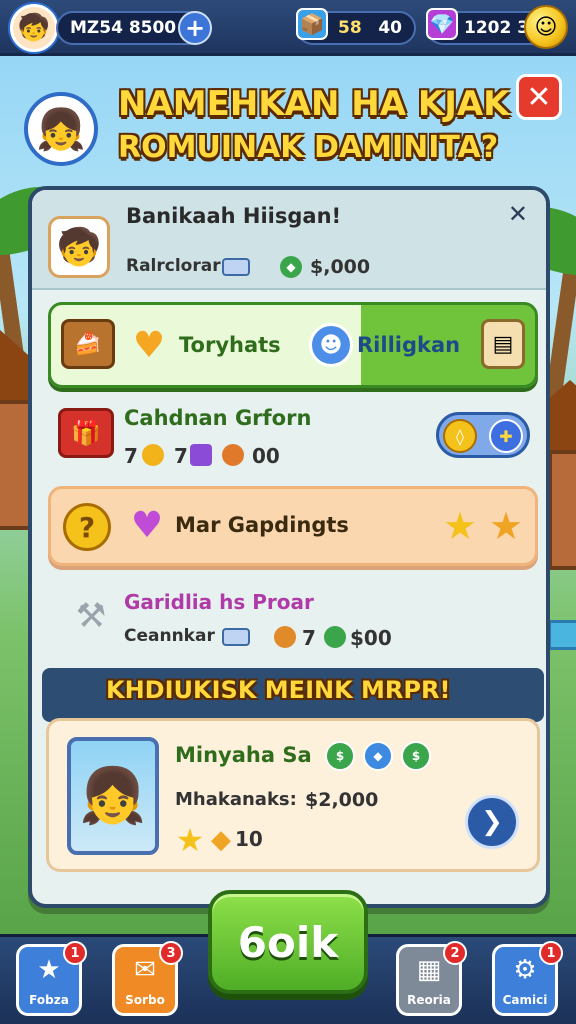 This screenshot has width=576, height=1024. What do you see at coordinates (492, 822) in the screenshot?
I see `next-arrow-button: ❯` at bounding box center [492, 822].